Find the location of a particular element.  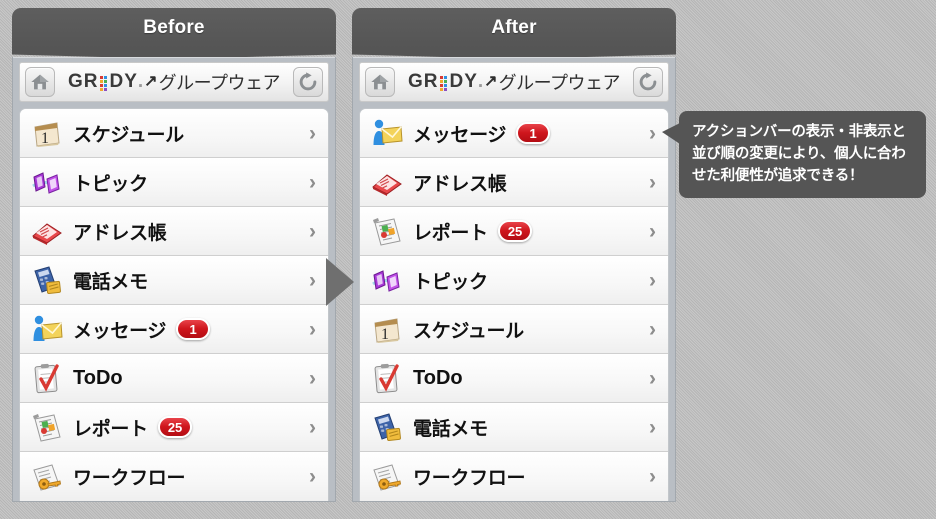

panel-tab-label-after: After is located at coordinates (514, 28).